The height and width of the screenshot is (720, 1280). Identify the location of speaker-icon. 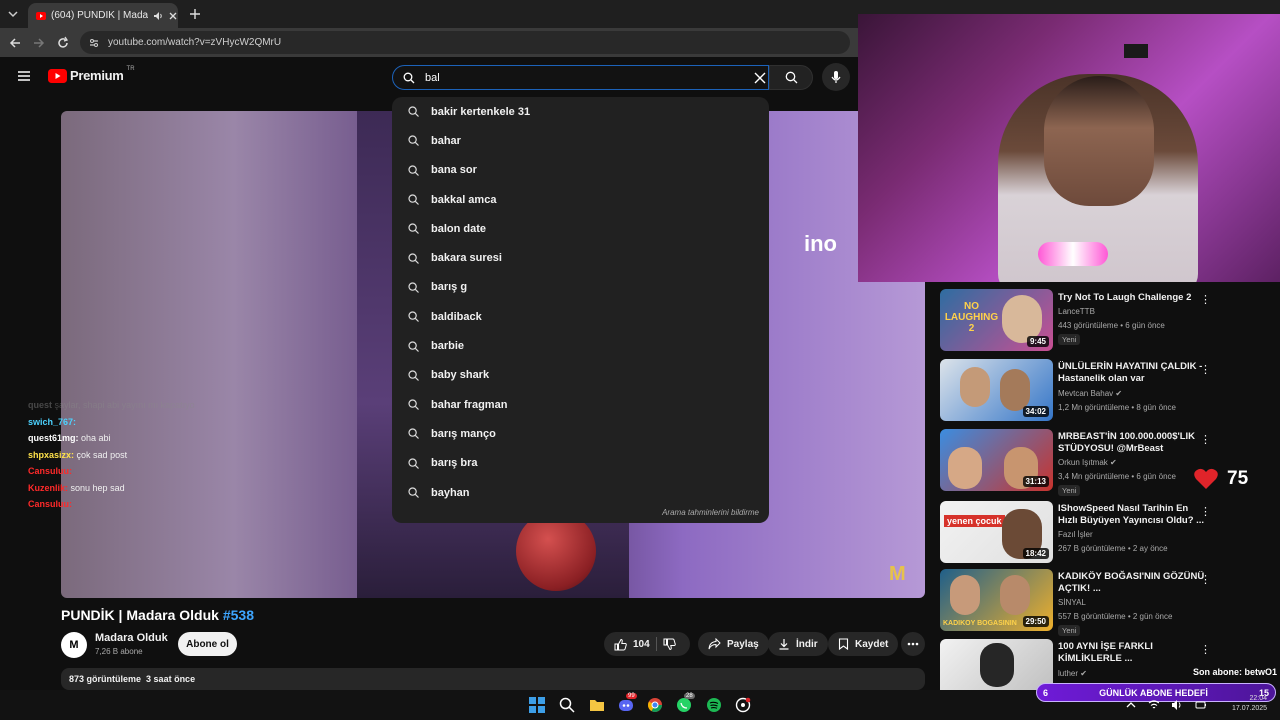
(158, 16).